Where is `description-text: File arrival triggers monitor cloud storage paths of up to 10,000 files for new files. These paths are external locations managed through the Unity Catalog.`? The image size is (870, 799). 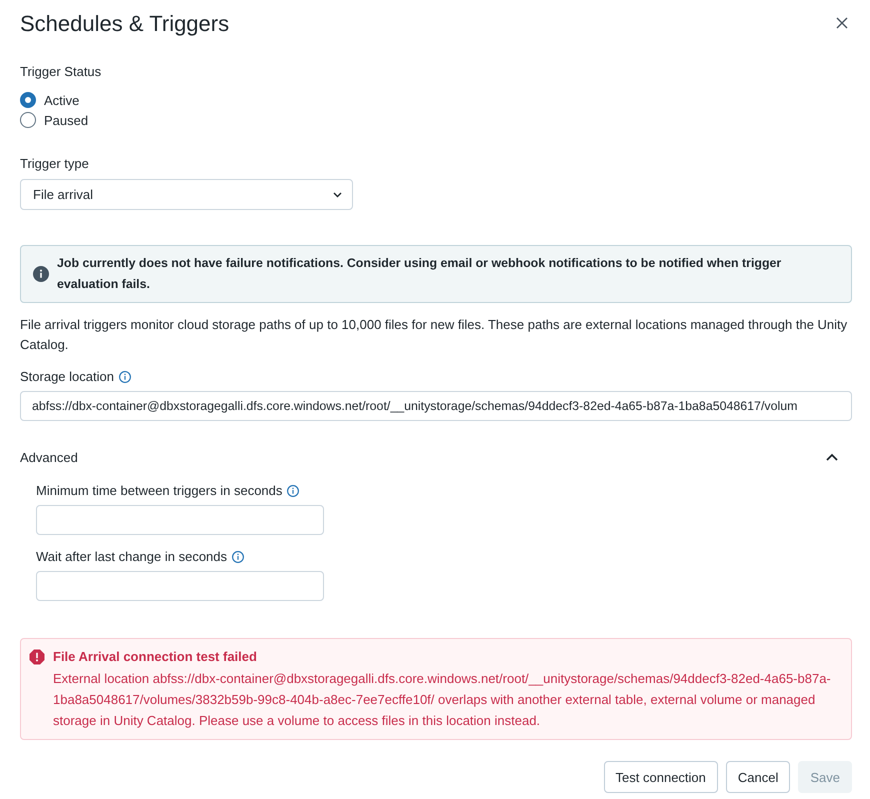 description-text: File arrival triggers monitor cloud storage paths of up to 10,000 files for new files. These paths are external locations managed through the Unity Catalog. is located at coordinates (434, 335).